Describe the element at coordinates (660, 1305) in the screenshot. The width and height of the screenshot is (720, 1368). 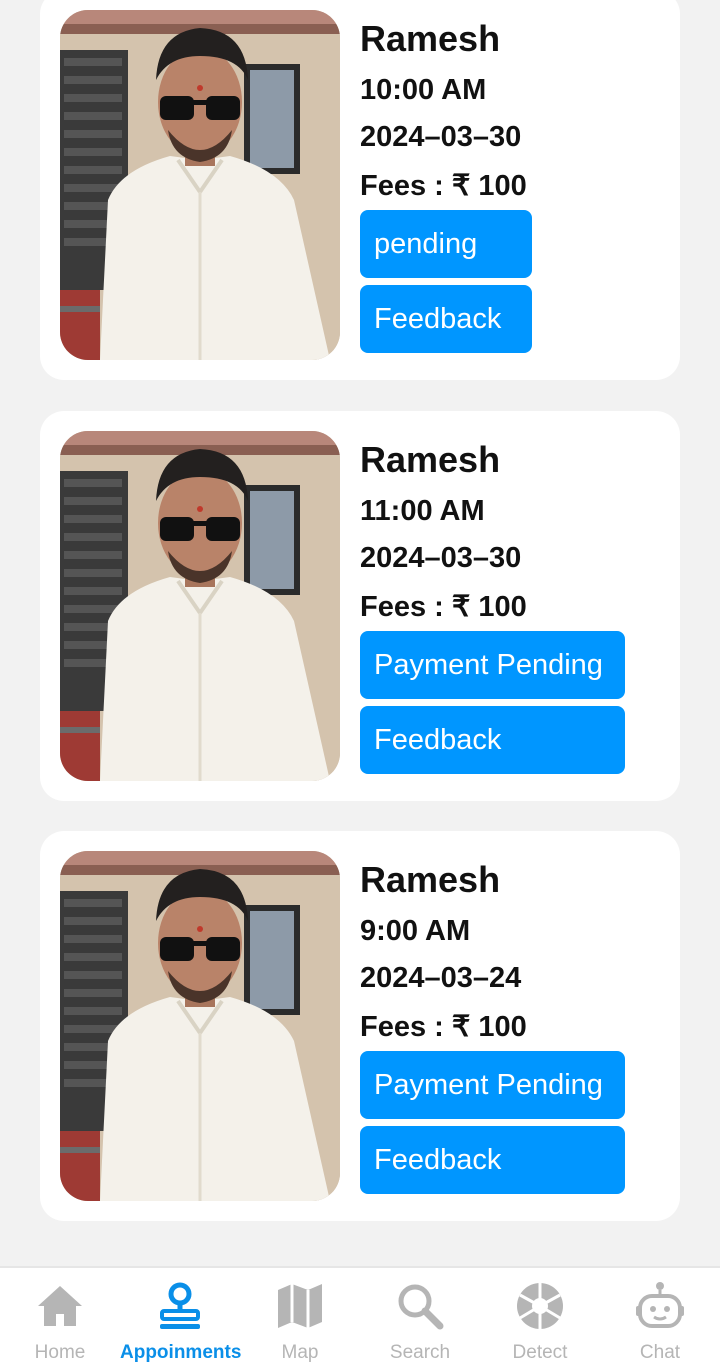
I see `robot-icon` at that location.